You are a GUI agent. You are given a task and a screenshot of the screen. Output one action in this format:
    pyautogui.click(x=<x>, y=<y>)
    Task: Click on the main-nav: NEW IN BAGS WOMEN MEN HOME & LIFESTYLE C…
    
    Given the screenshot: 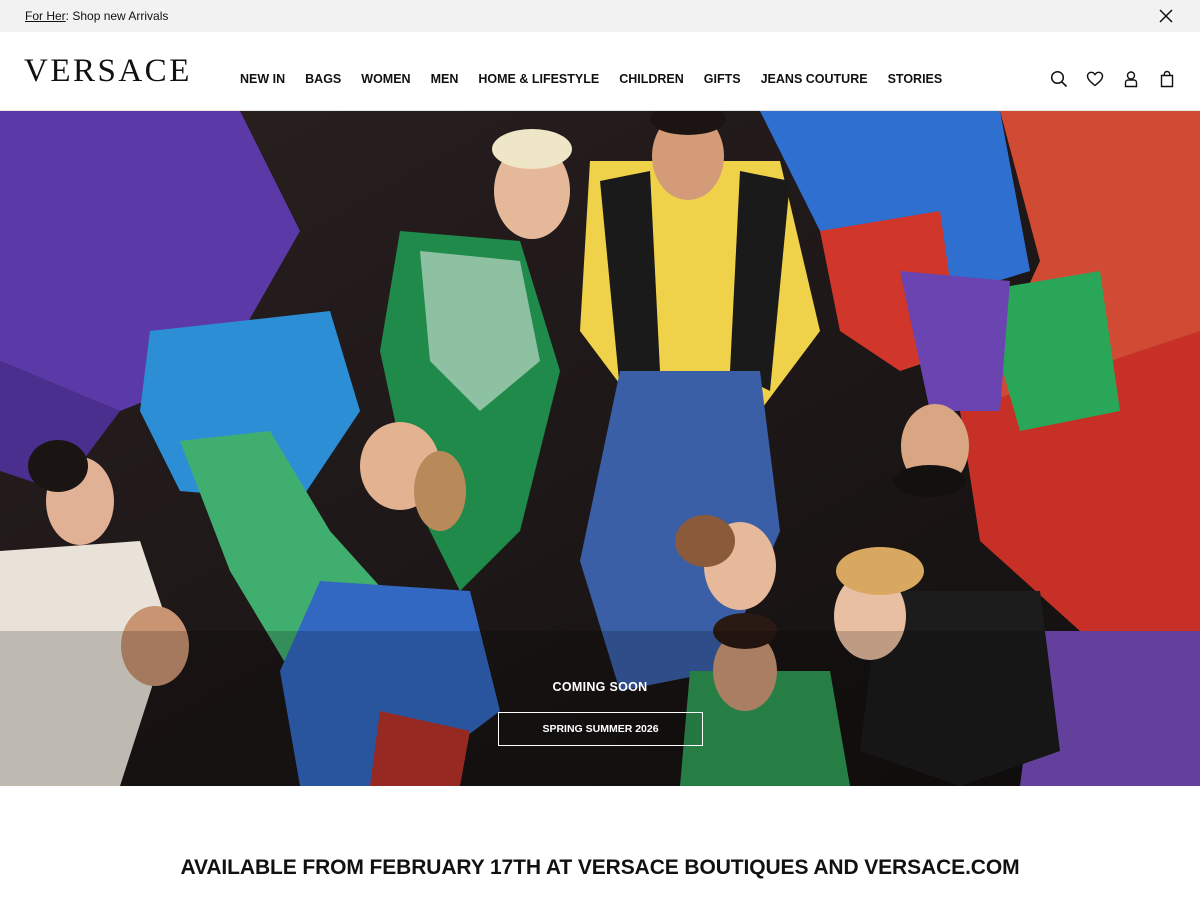 What is the action you would take?
    pyautogui.click(x=601, y=79)
    